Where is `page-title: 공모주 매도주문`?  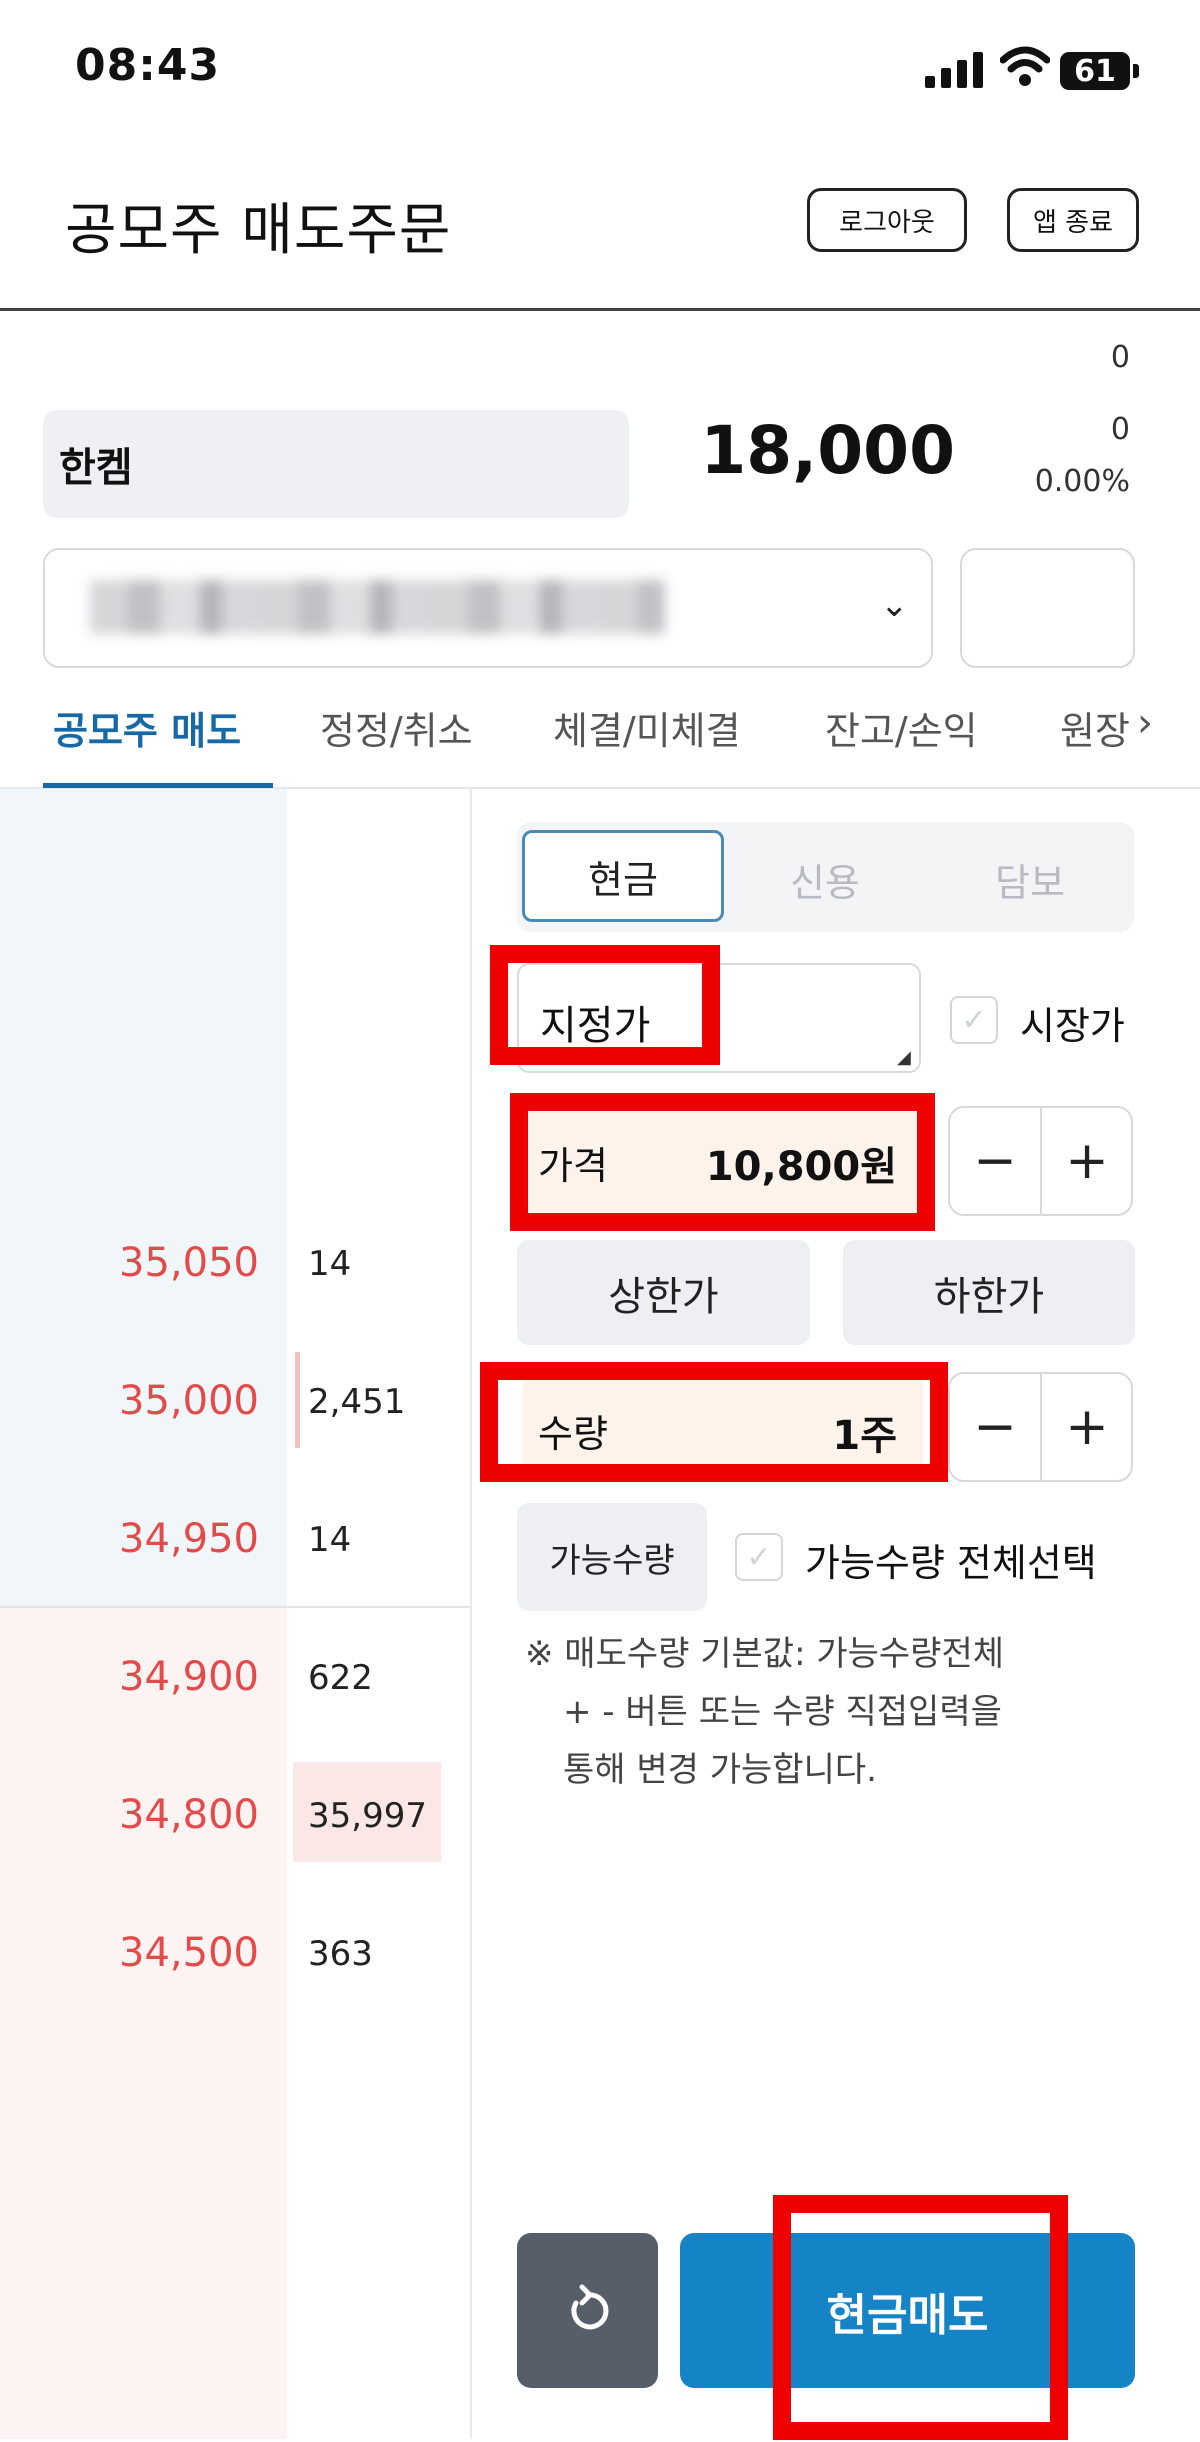
page-title: 공모주 매도주문 is located at coordinates (258, 230).